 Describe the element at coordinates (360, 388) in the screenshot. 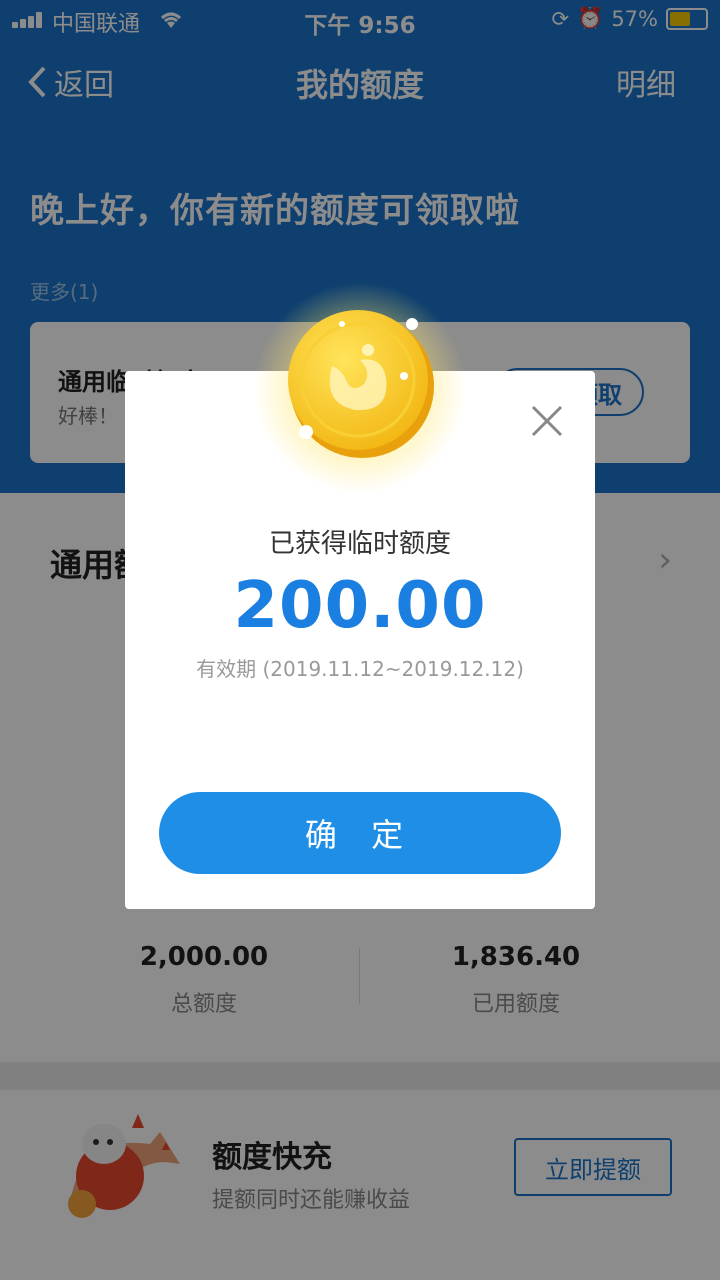

I see `coin-icon` at that location.